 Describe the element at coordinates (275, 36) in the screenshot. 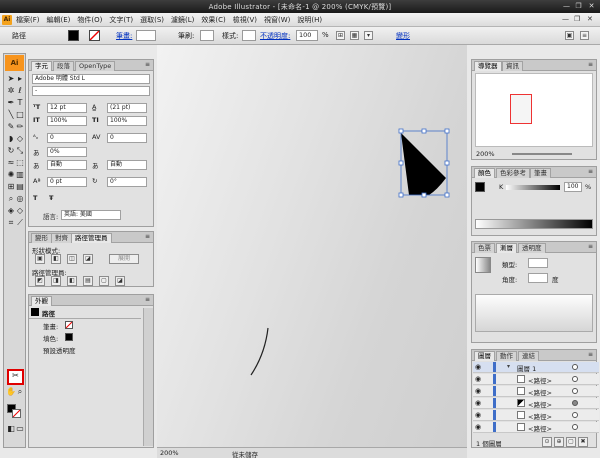

I see `opacity-label-link: 不透明度:` at that location.